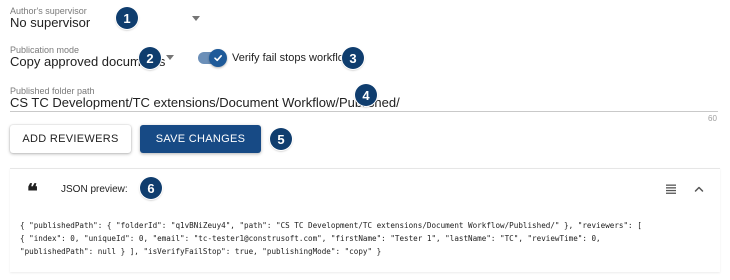 The width and height of the screenshot is (730, 280). I want to click on verify-fail-toggle, so click(213, 58).